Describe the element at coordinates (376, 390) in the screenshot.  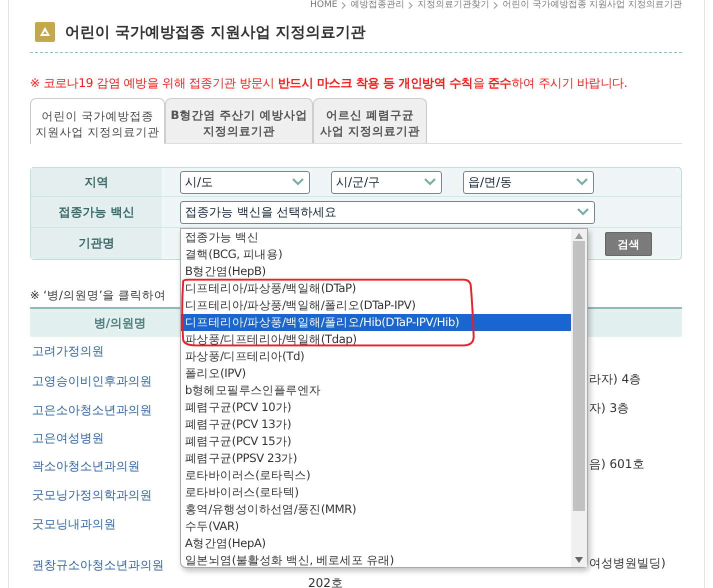
I see `dropdown-option: b형헤모필루스인플루엔자` at that location.